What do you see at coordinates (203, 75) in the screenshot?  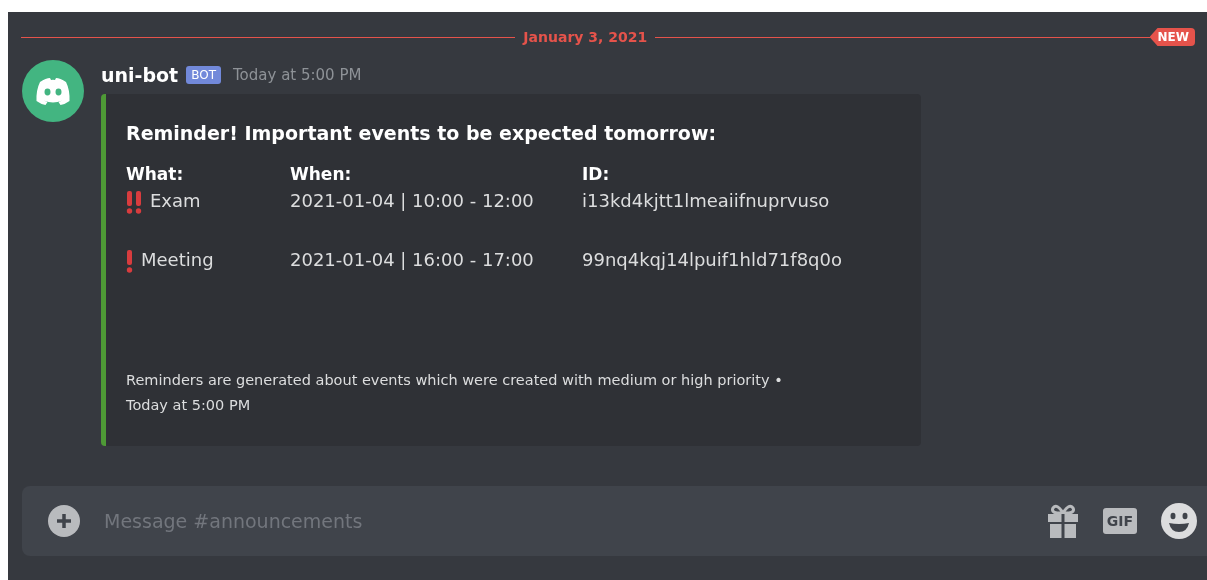 I see `bot-tag: BOT` at bounding box center [203, 75].